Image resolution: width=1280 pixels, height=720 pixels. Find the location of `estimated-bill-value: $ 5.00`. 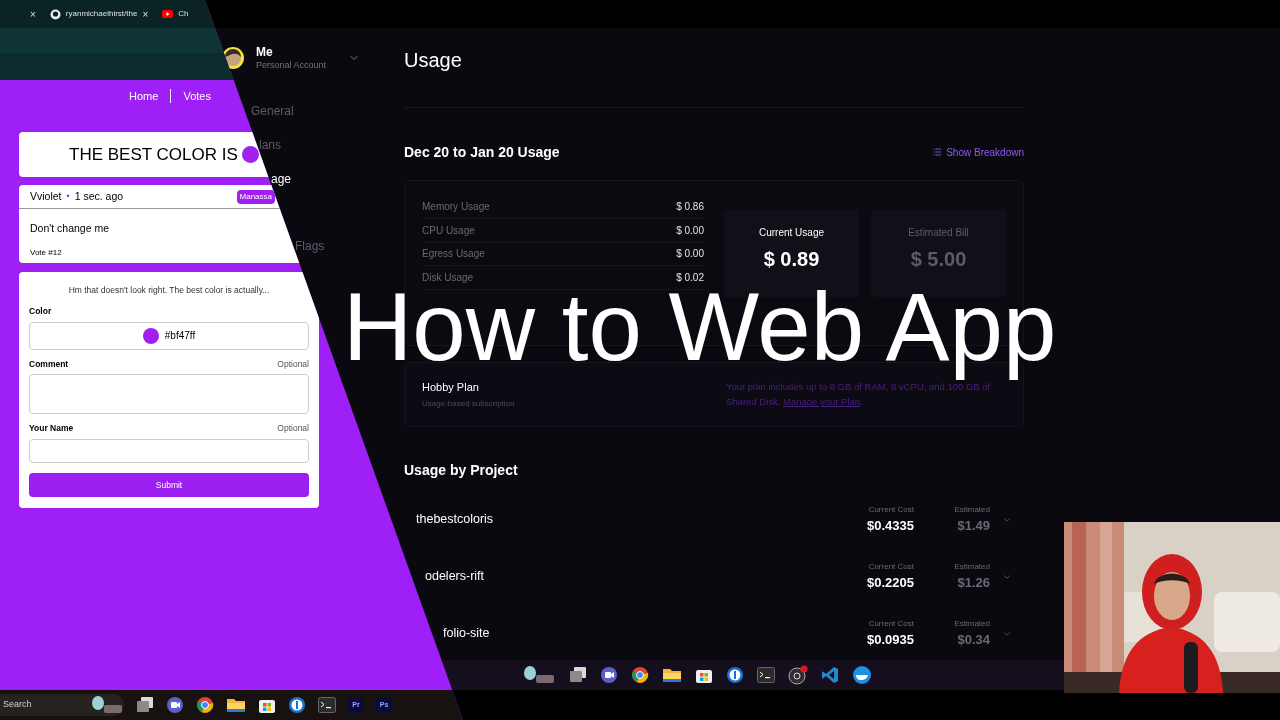

estimated-bill-value: $ 5.00 is located at coordinates (938, 259).